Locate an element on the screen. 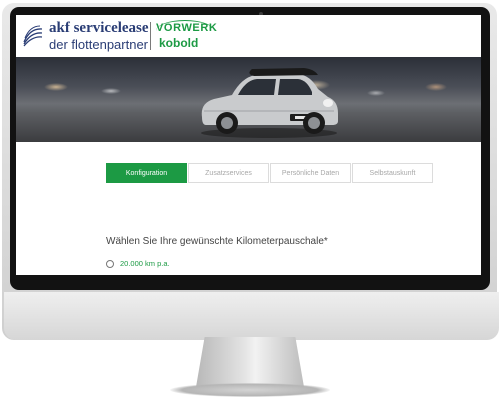 This screenshot has height=403, width=500. mileage-option-label: 20.000 km p.a. is located at coordinates (145, 263).